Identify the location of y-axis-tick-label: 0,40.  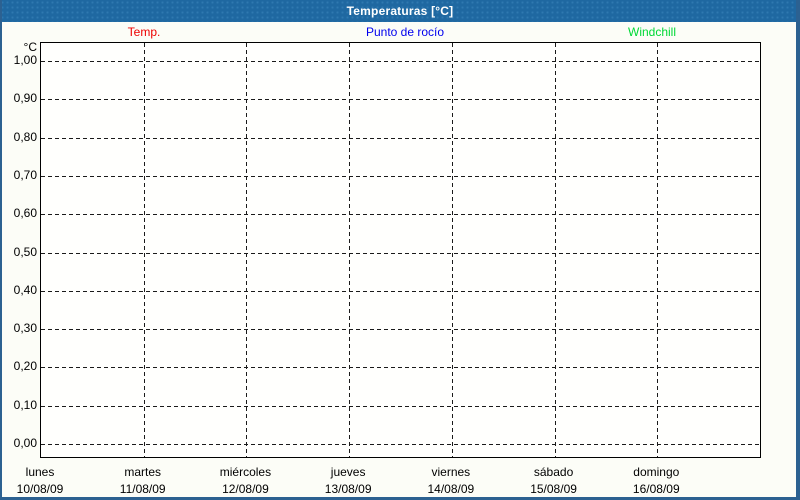
(25, 289).